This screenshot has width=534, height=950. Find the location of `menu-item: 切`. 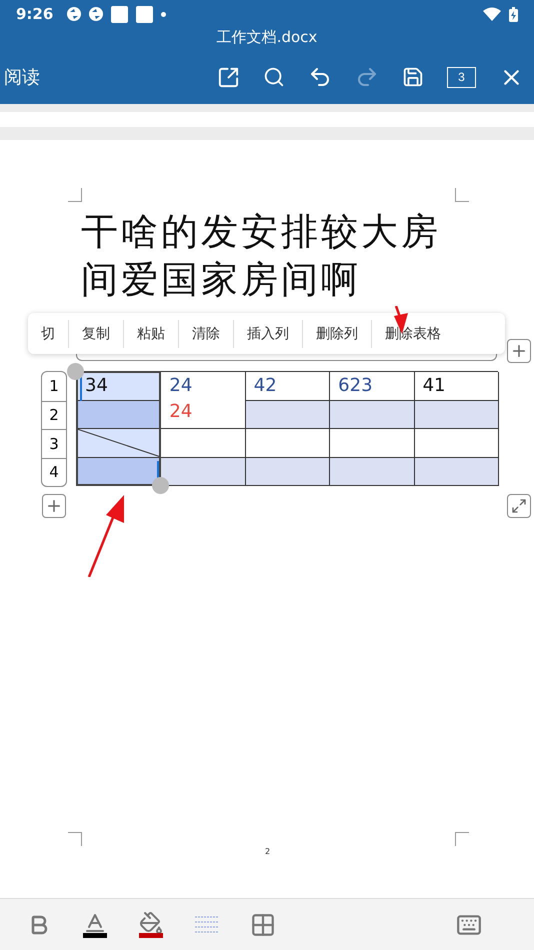

menu-item: 切 is located at coordinates (48, 334).